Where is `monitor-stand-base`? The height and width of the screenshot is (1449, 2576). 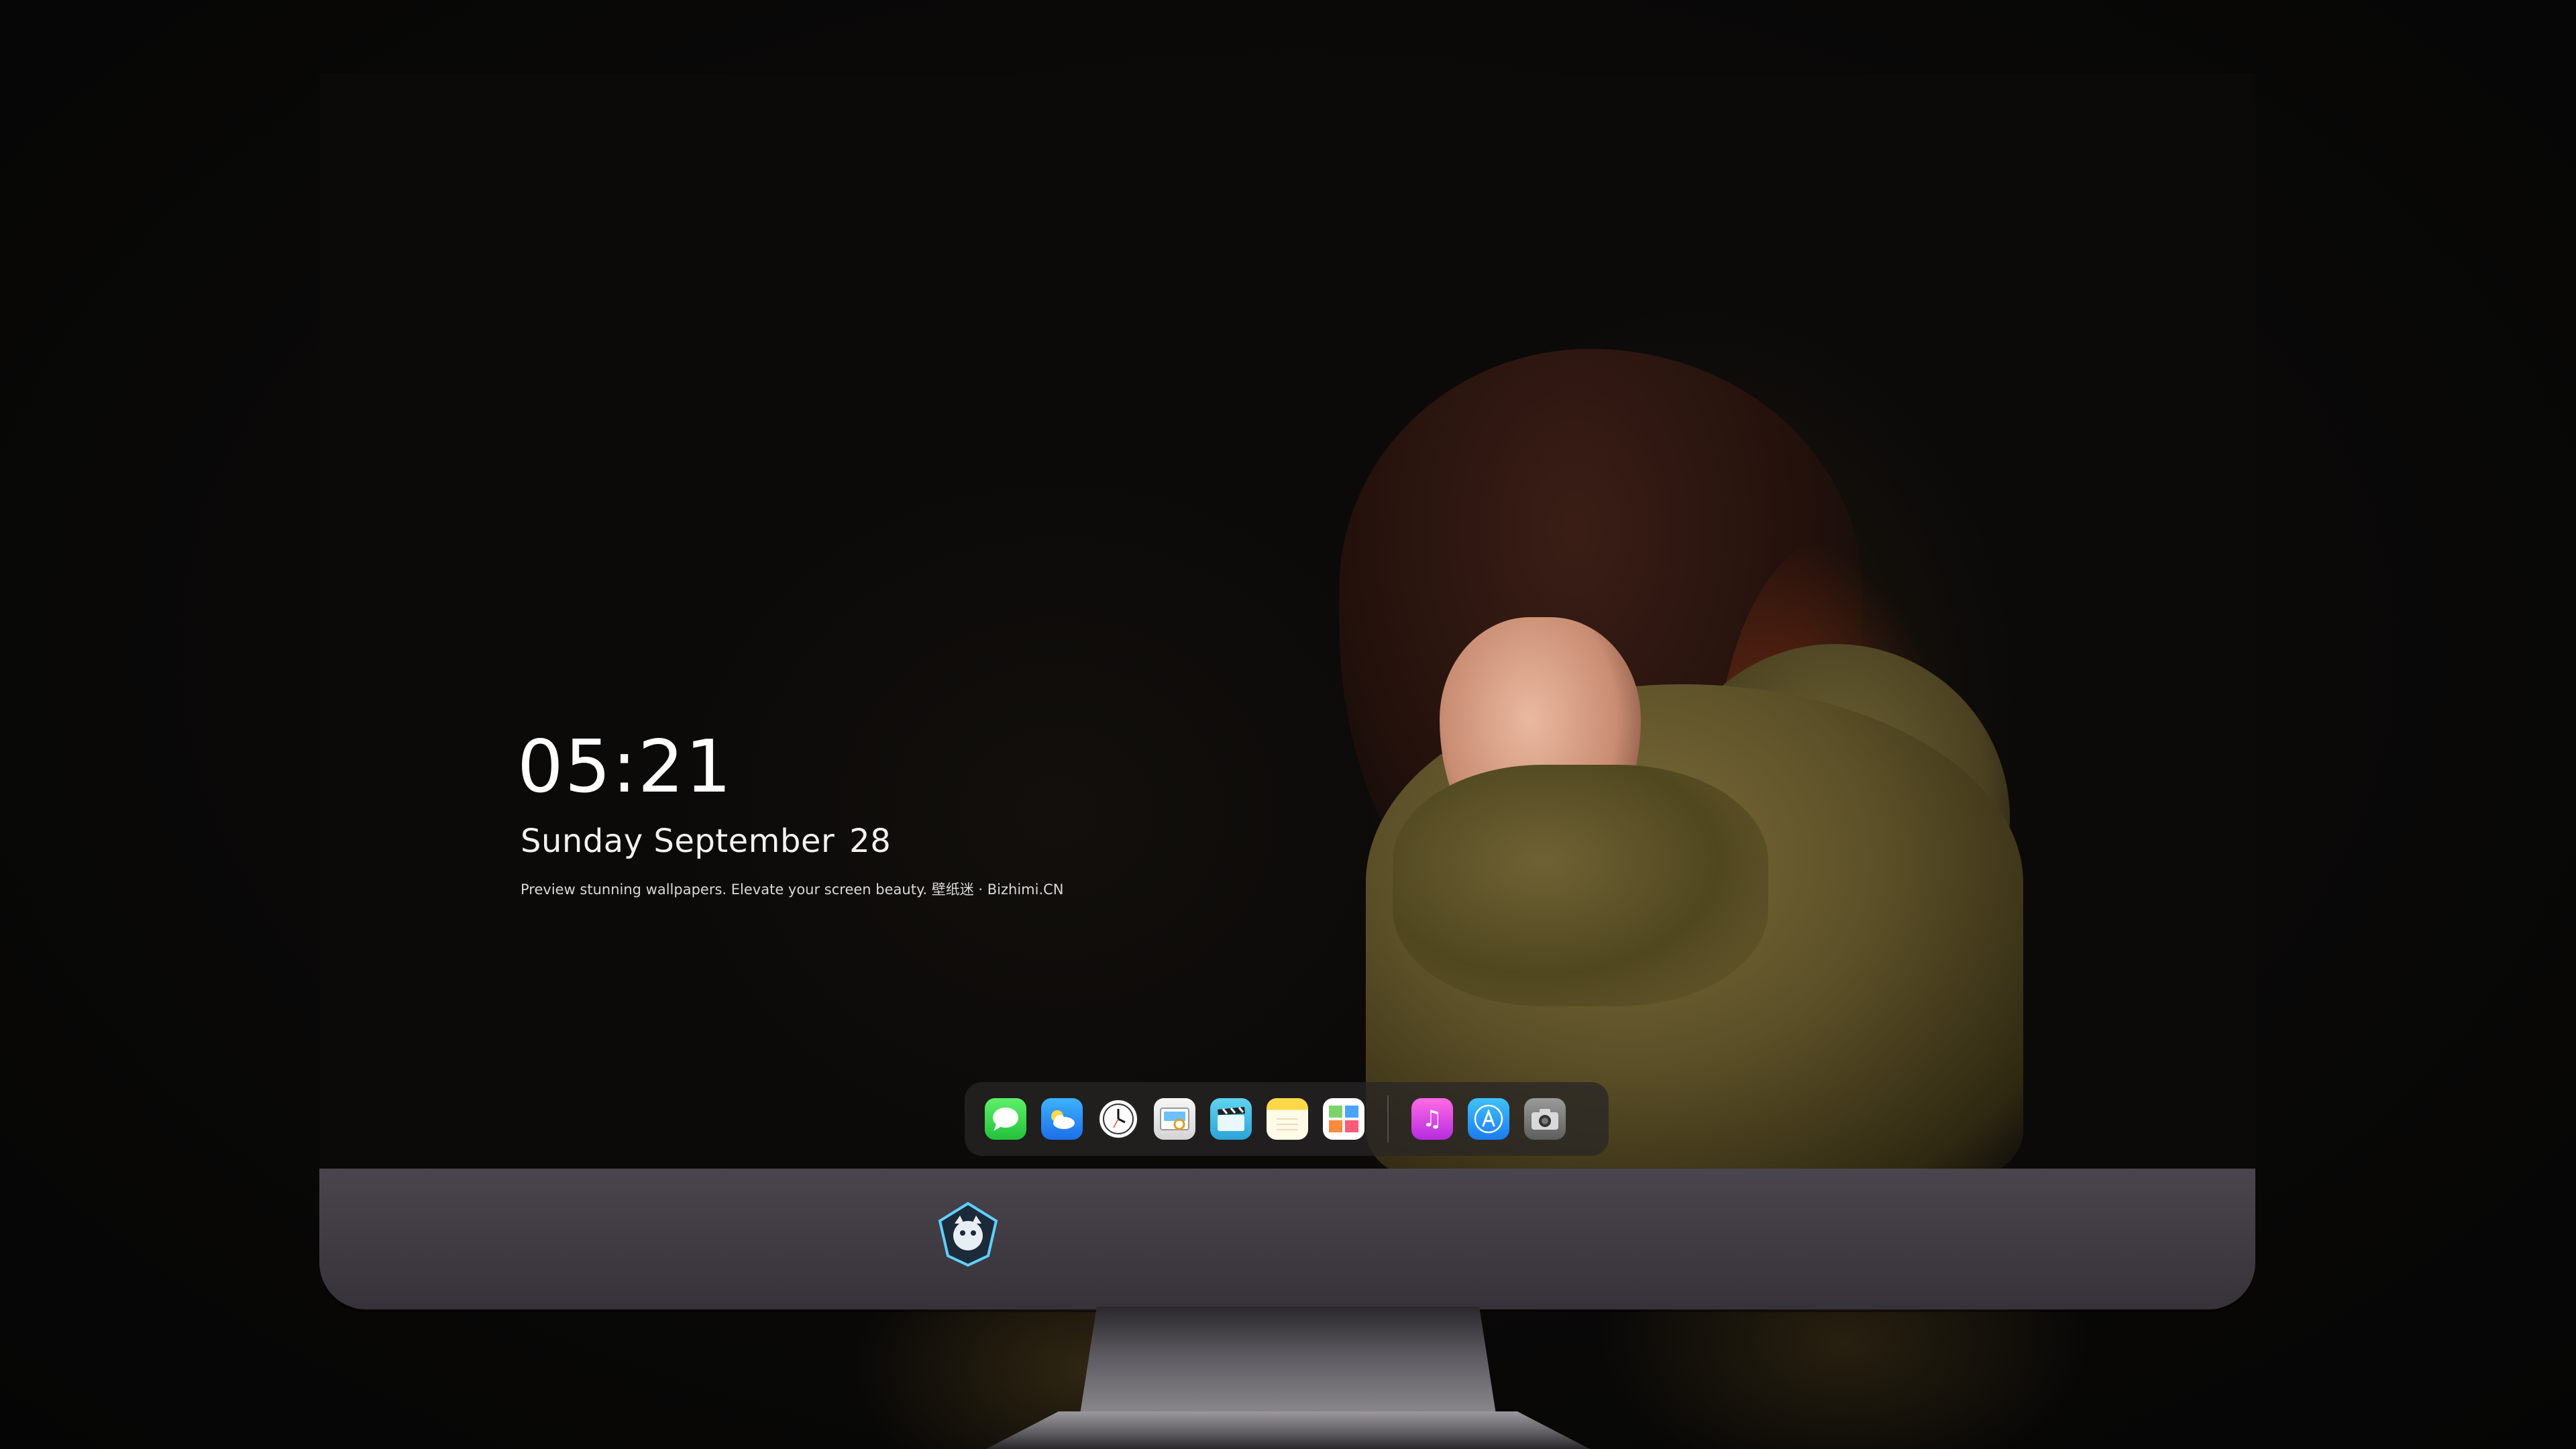
monitor-stand-base is located at coordinates (1288, 1430).